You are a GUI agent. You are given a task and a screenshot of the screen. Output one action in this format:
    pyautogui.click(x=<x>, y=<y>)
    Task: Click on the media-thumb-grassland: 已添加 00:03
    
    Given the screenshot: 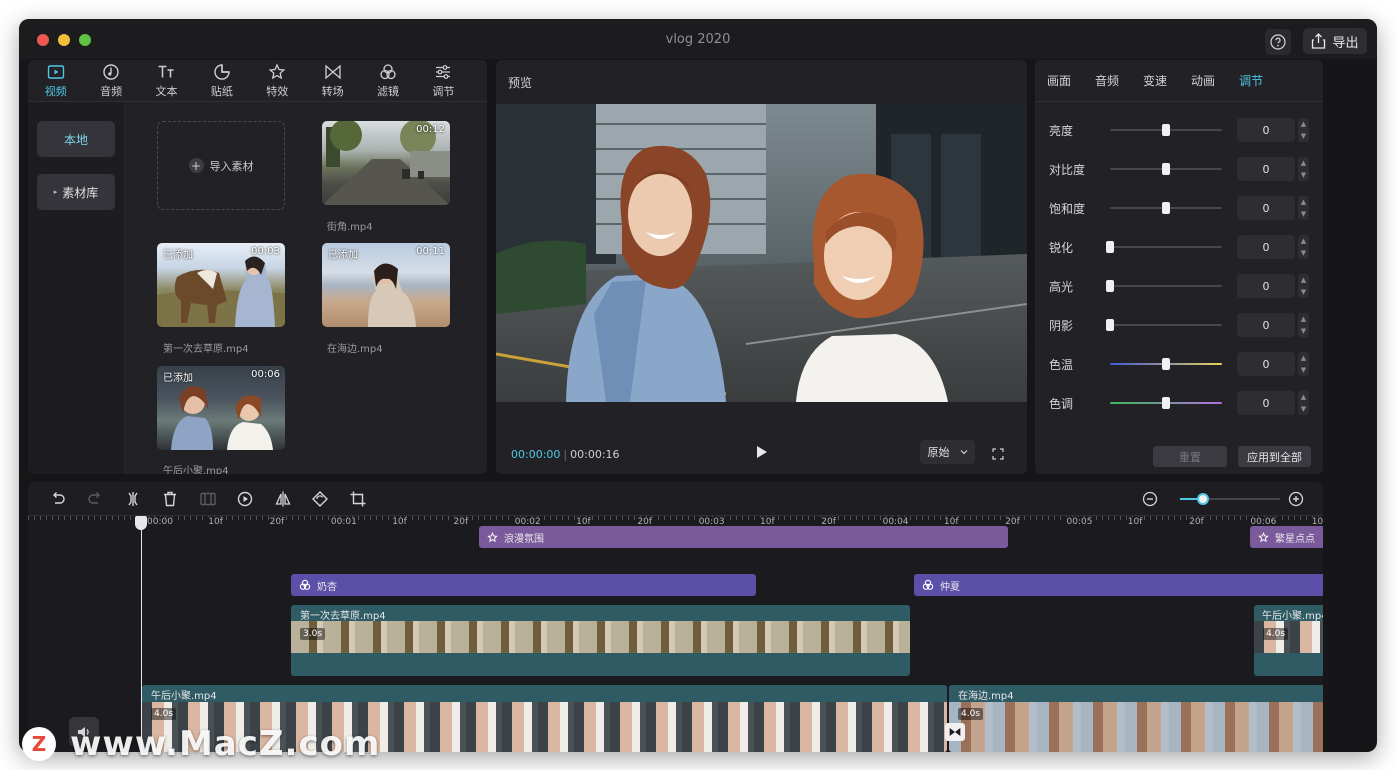 What is the action you would take?
    pyautogui.click(x=221, y=285)
    